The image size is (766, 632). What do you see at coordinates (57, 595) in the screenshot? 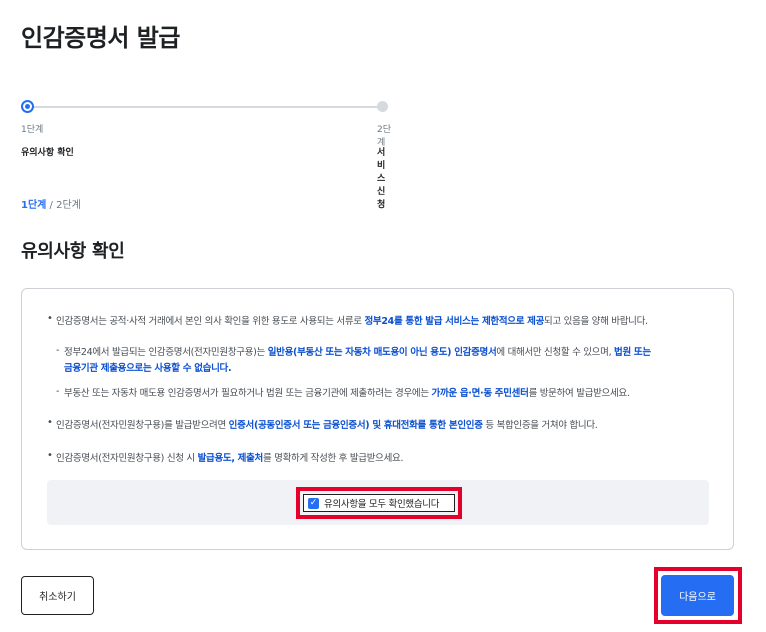
I see `cancel-button: 취소하기` at bounding box center [57, 595].